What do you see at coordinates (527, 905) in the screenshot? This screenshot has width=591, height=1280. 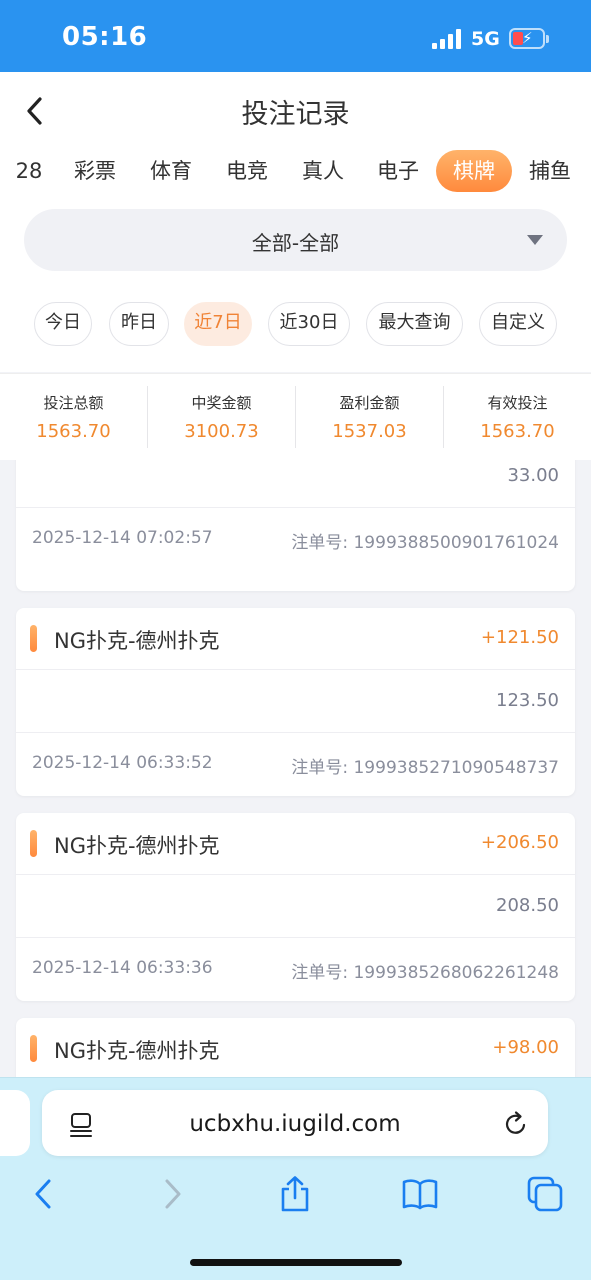 I see `bet-amount: 208.50` at bounding box center [527, 905].